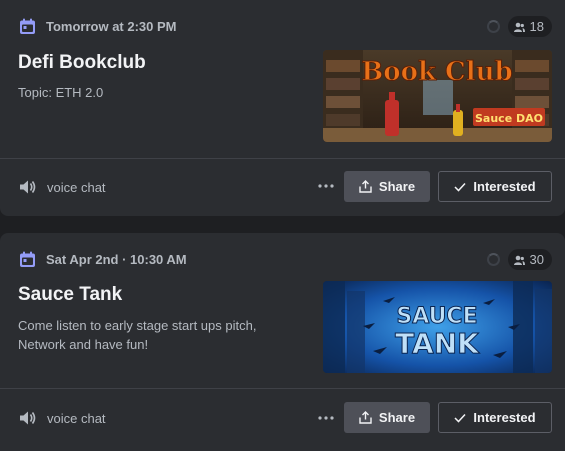 This screenshot has width=565, height=451. What do you see at coordinates (437, 343) in the screenshot?
I see `cover-title-line2: TANK` at bounding box center [437, 343].